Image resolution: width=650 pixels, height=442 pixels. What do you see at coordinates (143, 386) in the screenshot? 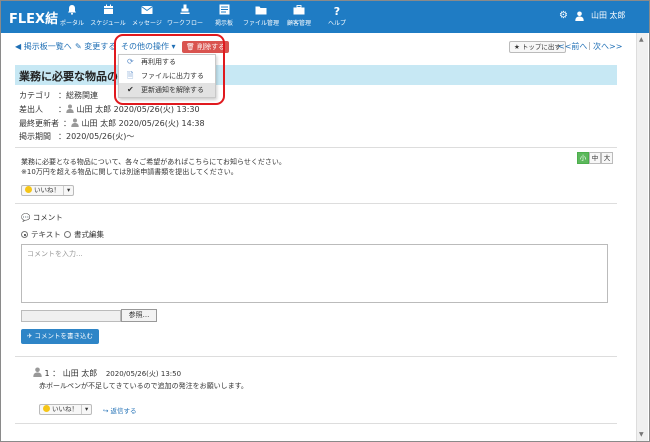
I see `comment-text: 赤ボールペンが不足してきているので追加の発注をお願いします。` at bounding box center [143, 386].